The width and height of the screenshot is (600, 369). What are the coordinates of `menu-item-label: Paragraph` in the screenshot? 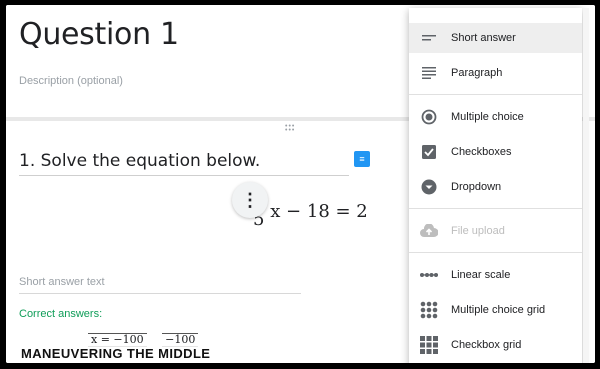 It's located at (477, 73).